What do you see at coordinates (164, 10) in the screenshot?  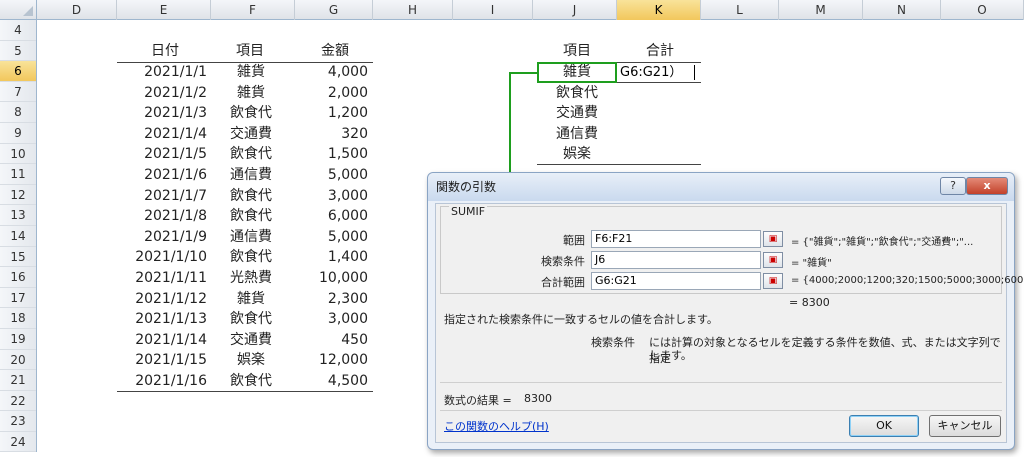 I see `column-header-e: E` at bounding box center [164, 10].